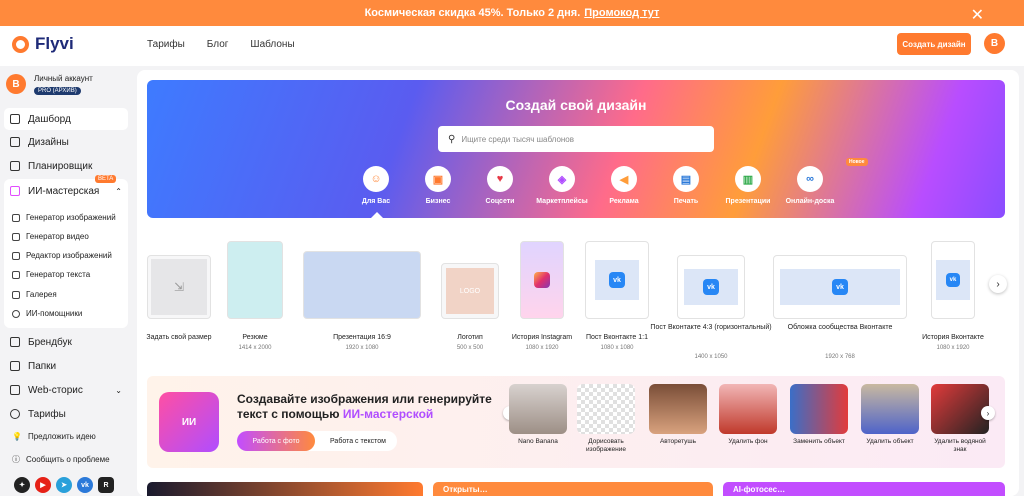  Describe the element at coordinates (606, 445) in the screenshot. I see `ai-tool-label: Дорисовать изображение` at that location.